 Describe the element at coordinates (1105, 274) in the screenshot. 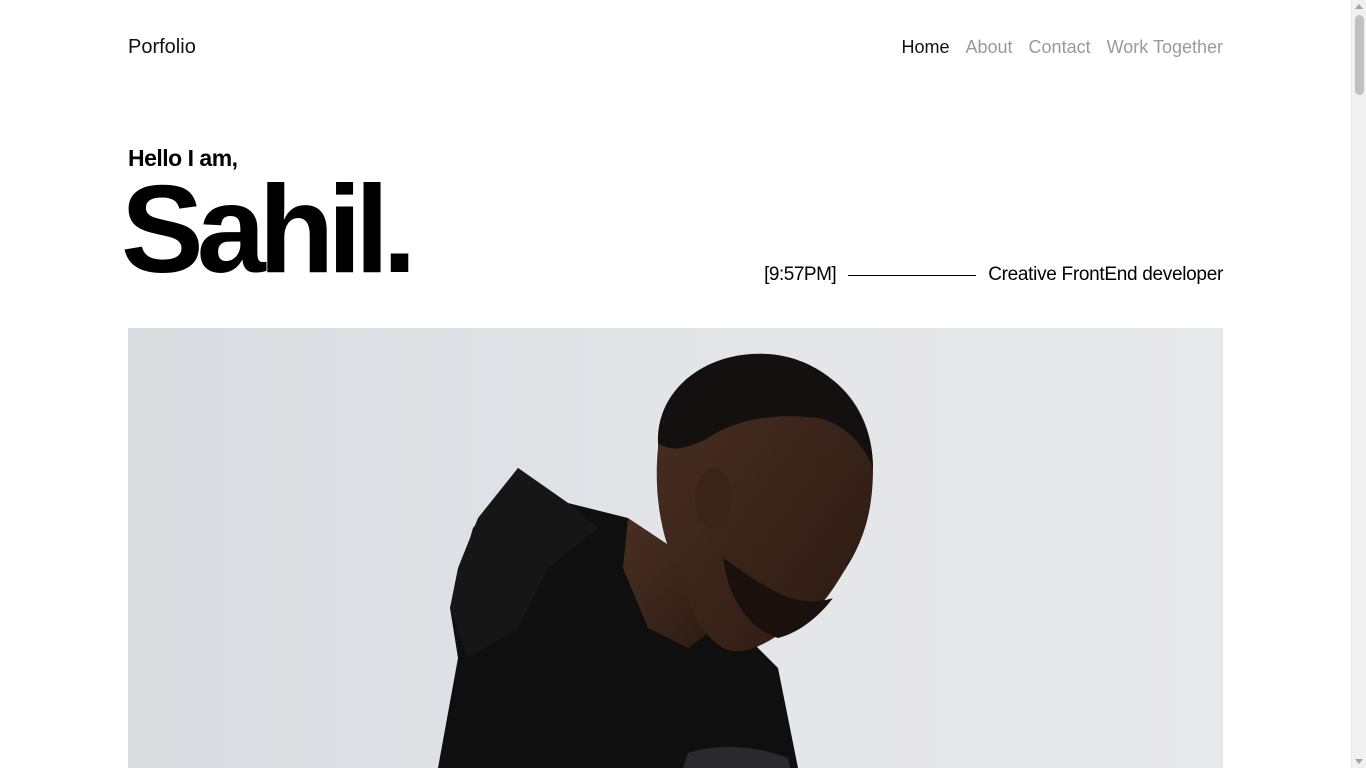

I see `role-title: Creative FrontEnd developer` at that location.